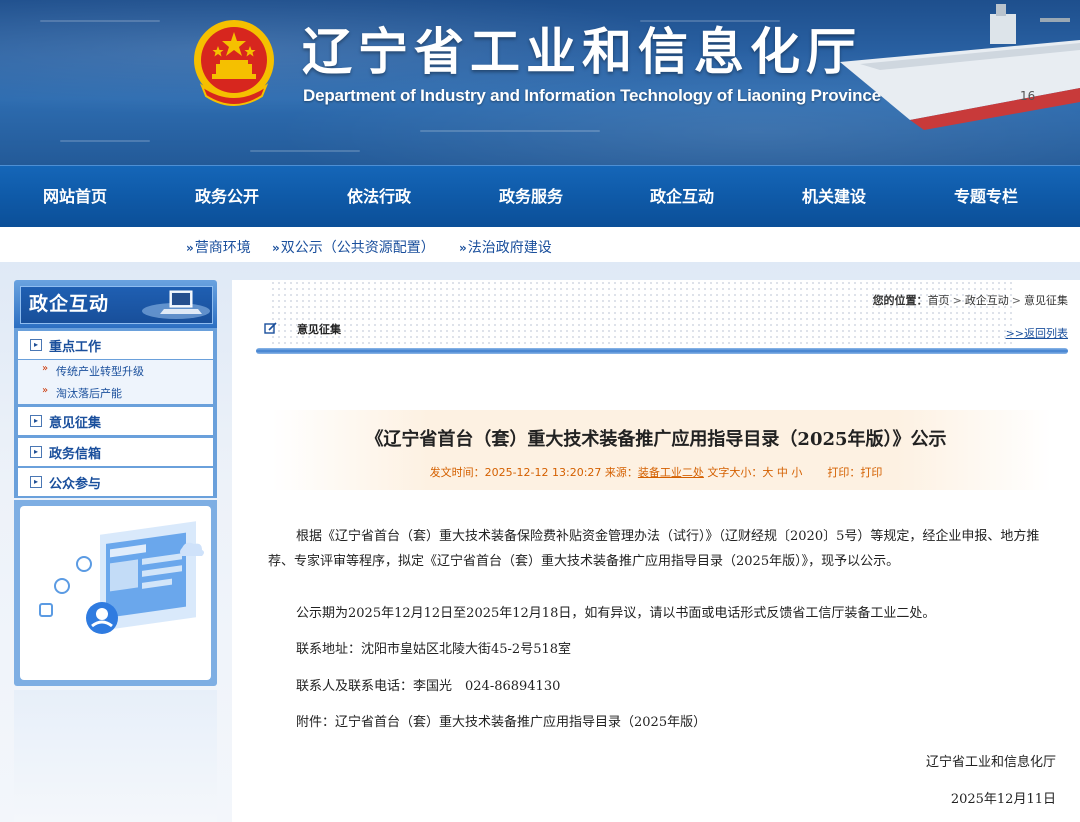 The height and width of the screenshot is (822, 1080). I want to click on print-button: 打印, so click(871, 472).